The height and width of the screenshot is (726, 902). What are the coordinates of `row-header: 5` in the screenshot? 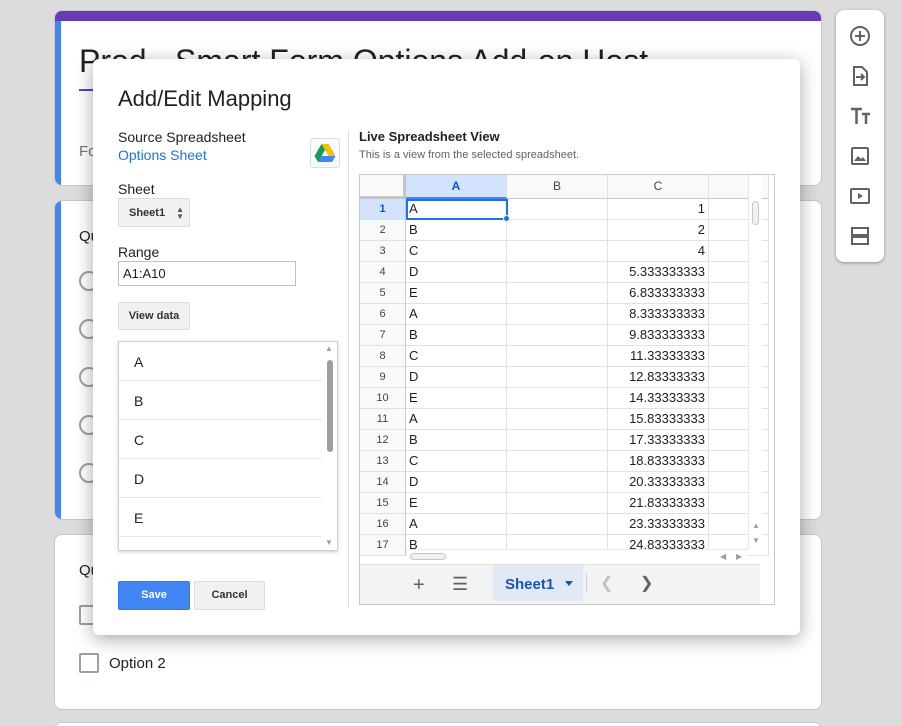 It's located at (383, 293).